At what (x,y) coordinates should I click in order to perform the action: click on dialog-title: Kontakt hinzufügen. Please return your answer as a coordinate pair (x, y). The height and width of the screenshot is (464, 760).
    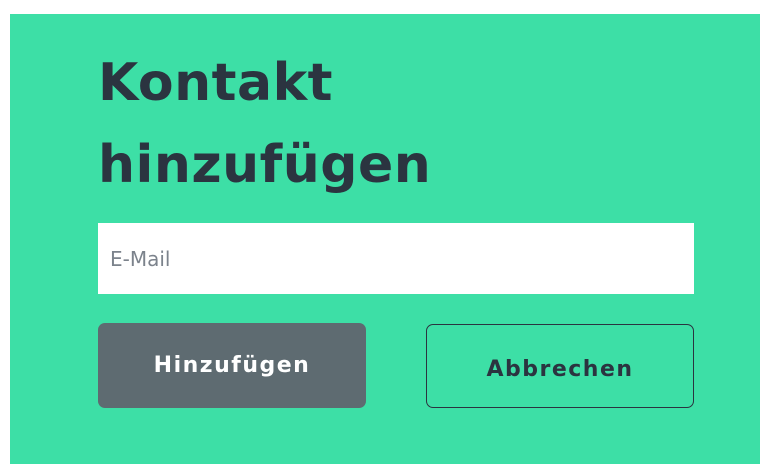
    Looking at the image, I should click on (265, 124).